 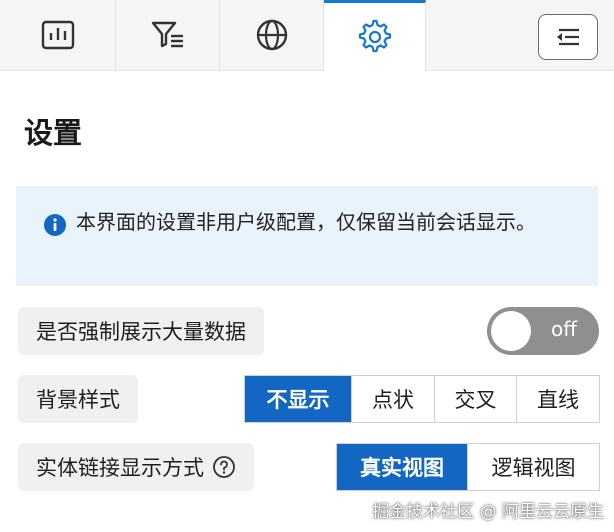 I want to click on entity-link-label: 实体链接显示方式, so click(x=136, y=467).